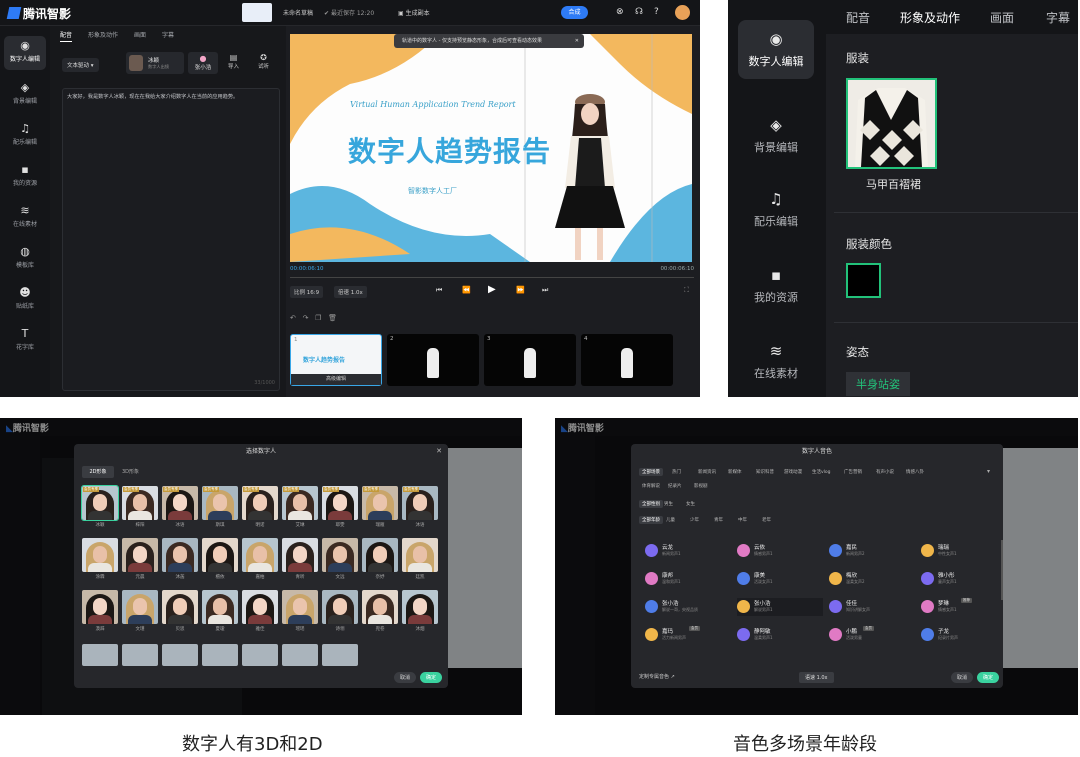 This screenshot has width=1080, height=757. What do you see at coordinates (707, 472) in the screenshot?
I see `filter-pill: 新闻资讯` at bounding box center [707, 472].